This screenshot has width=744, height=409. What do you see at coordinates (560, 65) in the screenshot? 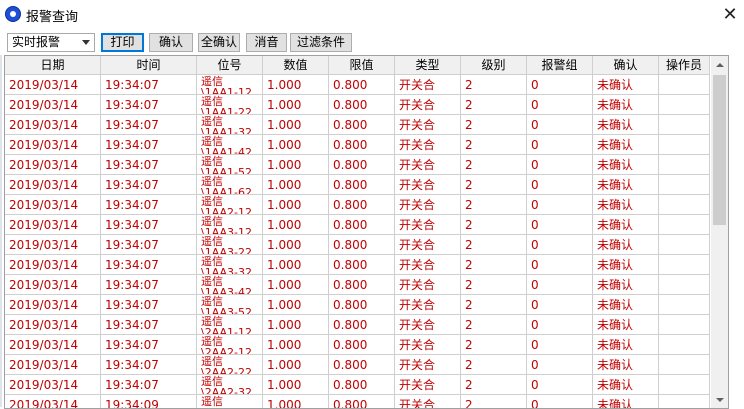
I see `alarm-group-header: 报警组` at bounding box center [560, 65].